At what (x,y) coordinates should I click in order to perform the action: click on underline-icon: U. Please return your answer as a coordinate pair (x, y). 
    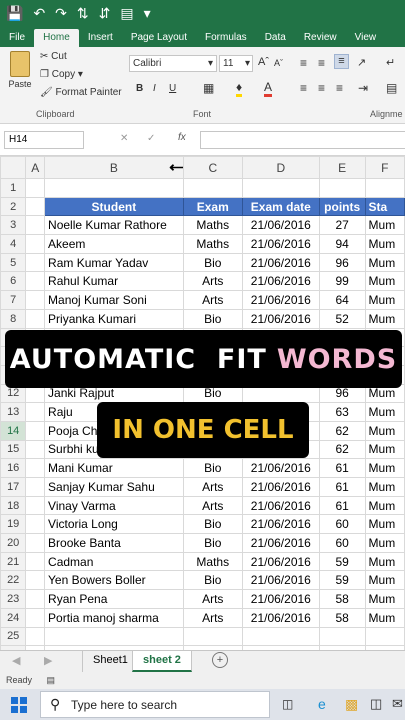
    Looking at the image, I should click on (172, 88).